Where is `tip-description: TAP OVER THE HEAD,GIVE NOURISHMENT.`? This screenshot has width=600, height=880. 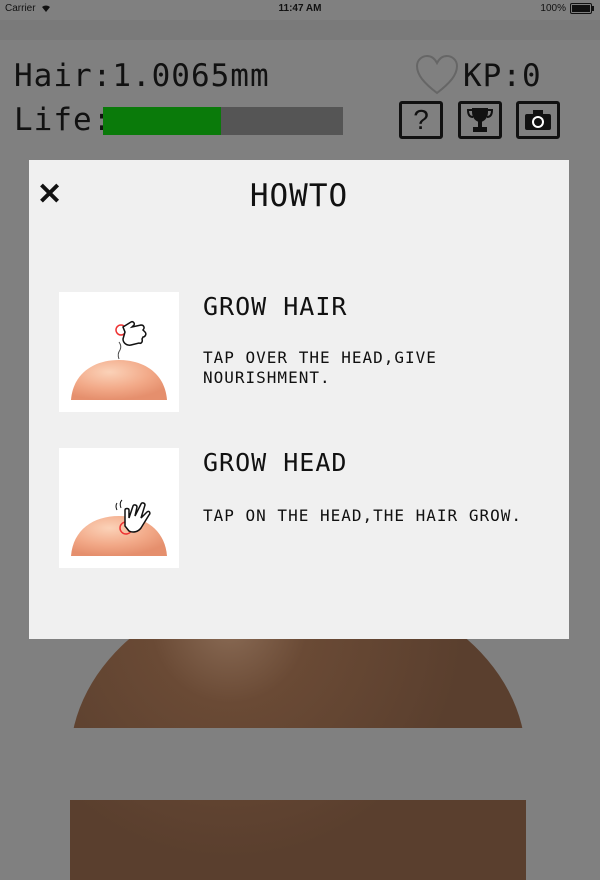
tip-description: TAP OVER THE HEAD,GIVE NOURISHMENT. is located at coordinates (320, 367).